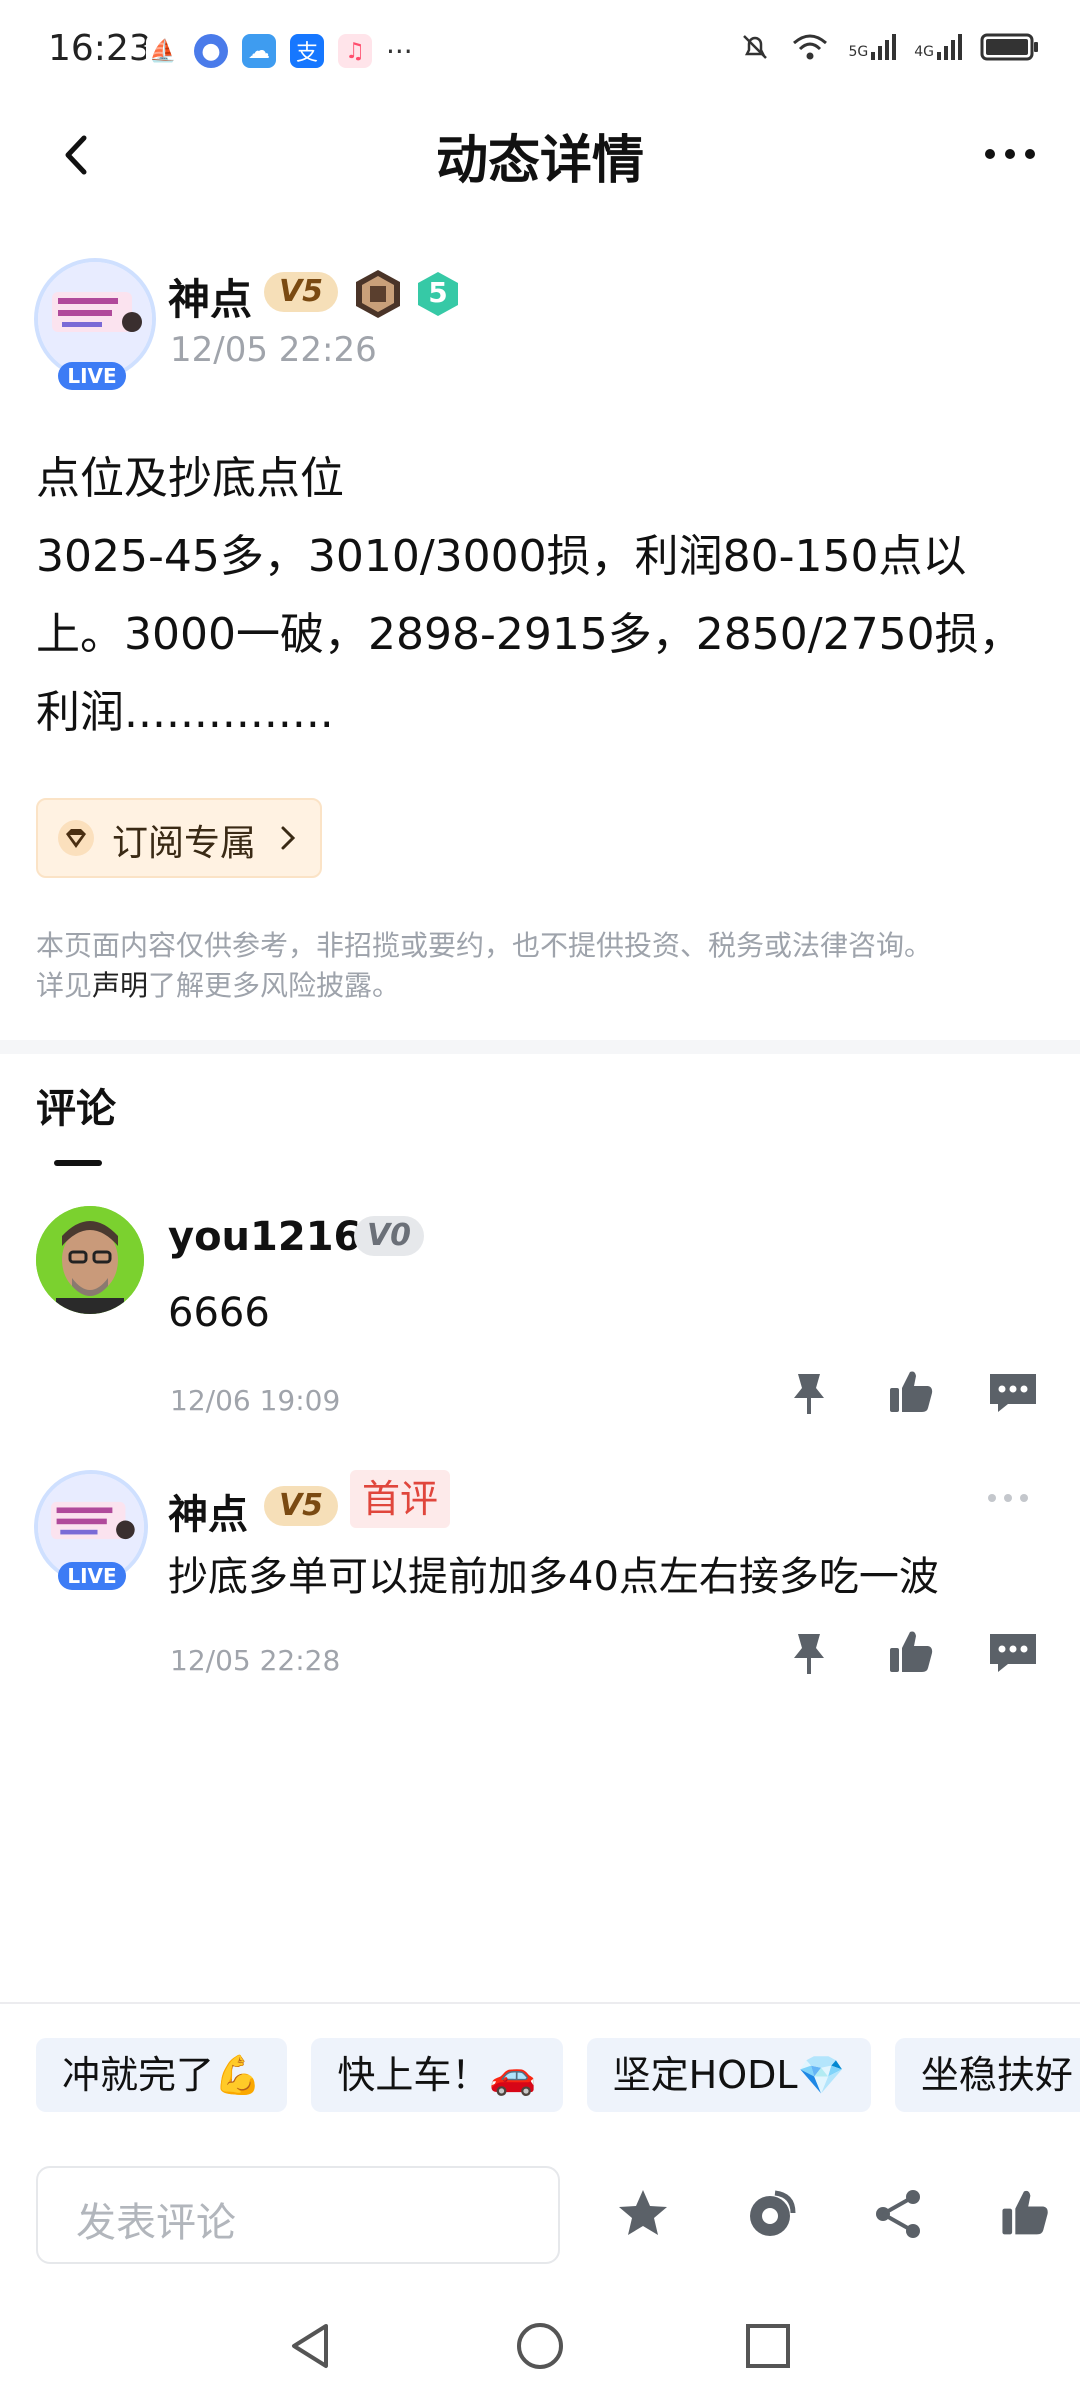 This screenshot has width=1080, height=2400. What do you see at coordinates (539, 161) in the screenshot?
I see `page-title: 动态详情` at bounding box center [539, 161].